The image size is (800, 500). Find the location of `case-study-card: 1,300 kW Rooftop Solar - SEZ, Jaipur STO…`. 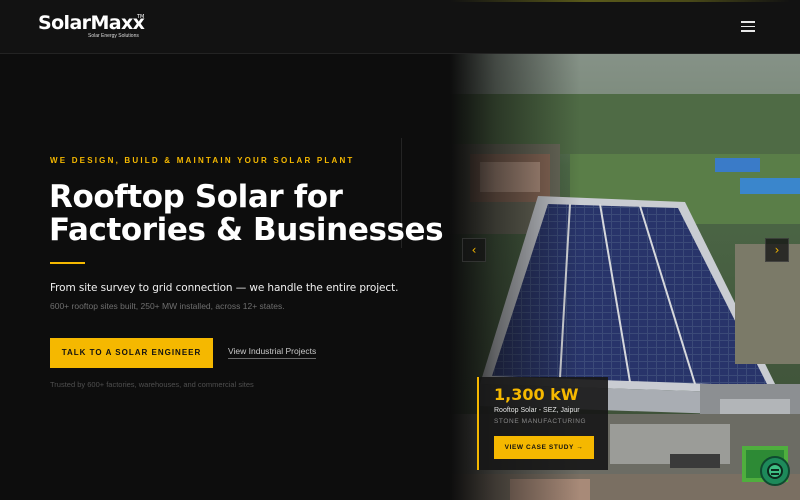

case-study-card: 1,300 kW Rooftop Solar - SEZ, Jaipur STO… is located at coordinates (542, 423).